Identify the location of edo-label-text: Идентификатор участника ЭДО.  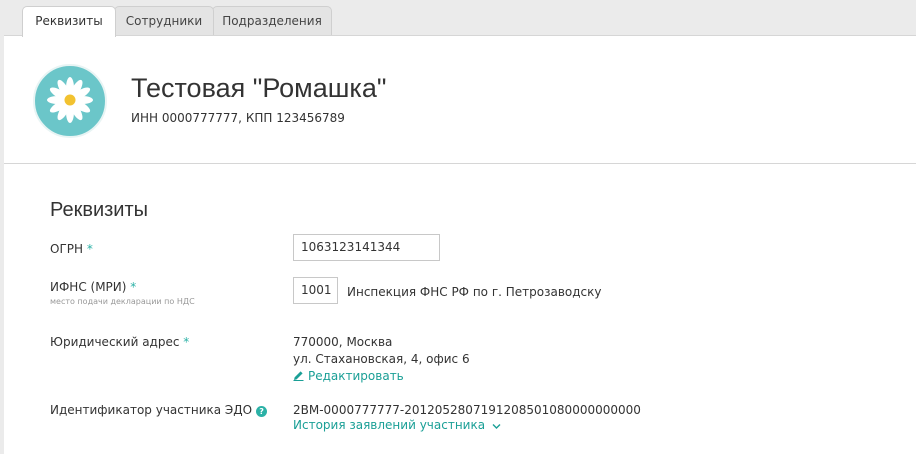
(151, 410).